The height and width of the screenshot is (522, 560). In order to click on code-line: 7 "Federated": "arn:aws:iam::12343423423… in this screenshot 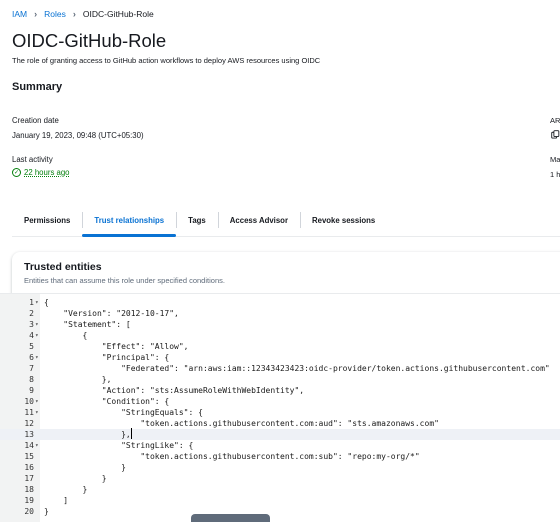, I will do `click(280, 368)`.